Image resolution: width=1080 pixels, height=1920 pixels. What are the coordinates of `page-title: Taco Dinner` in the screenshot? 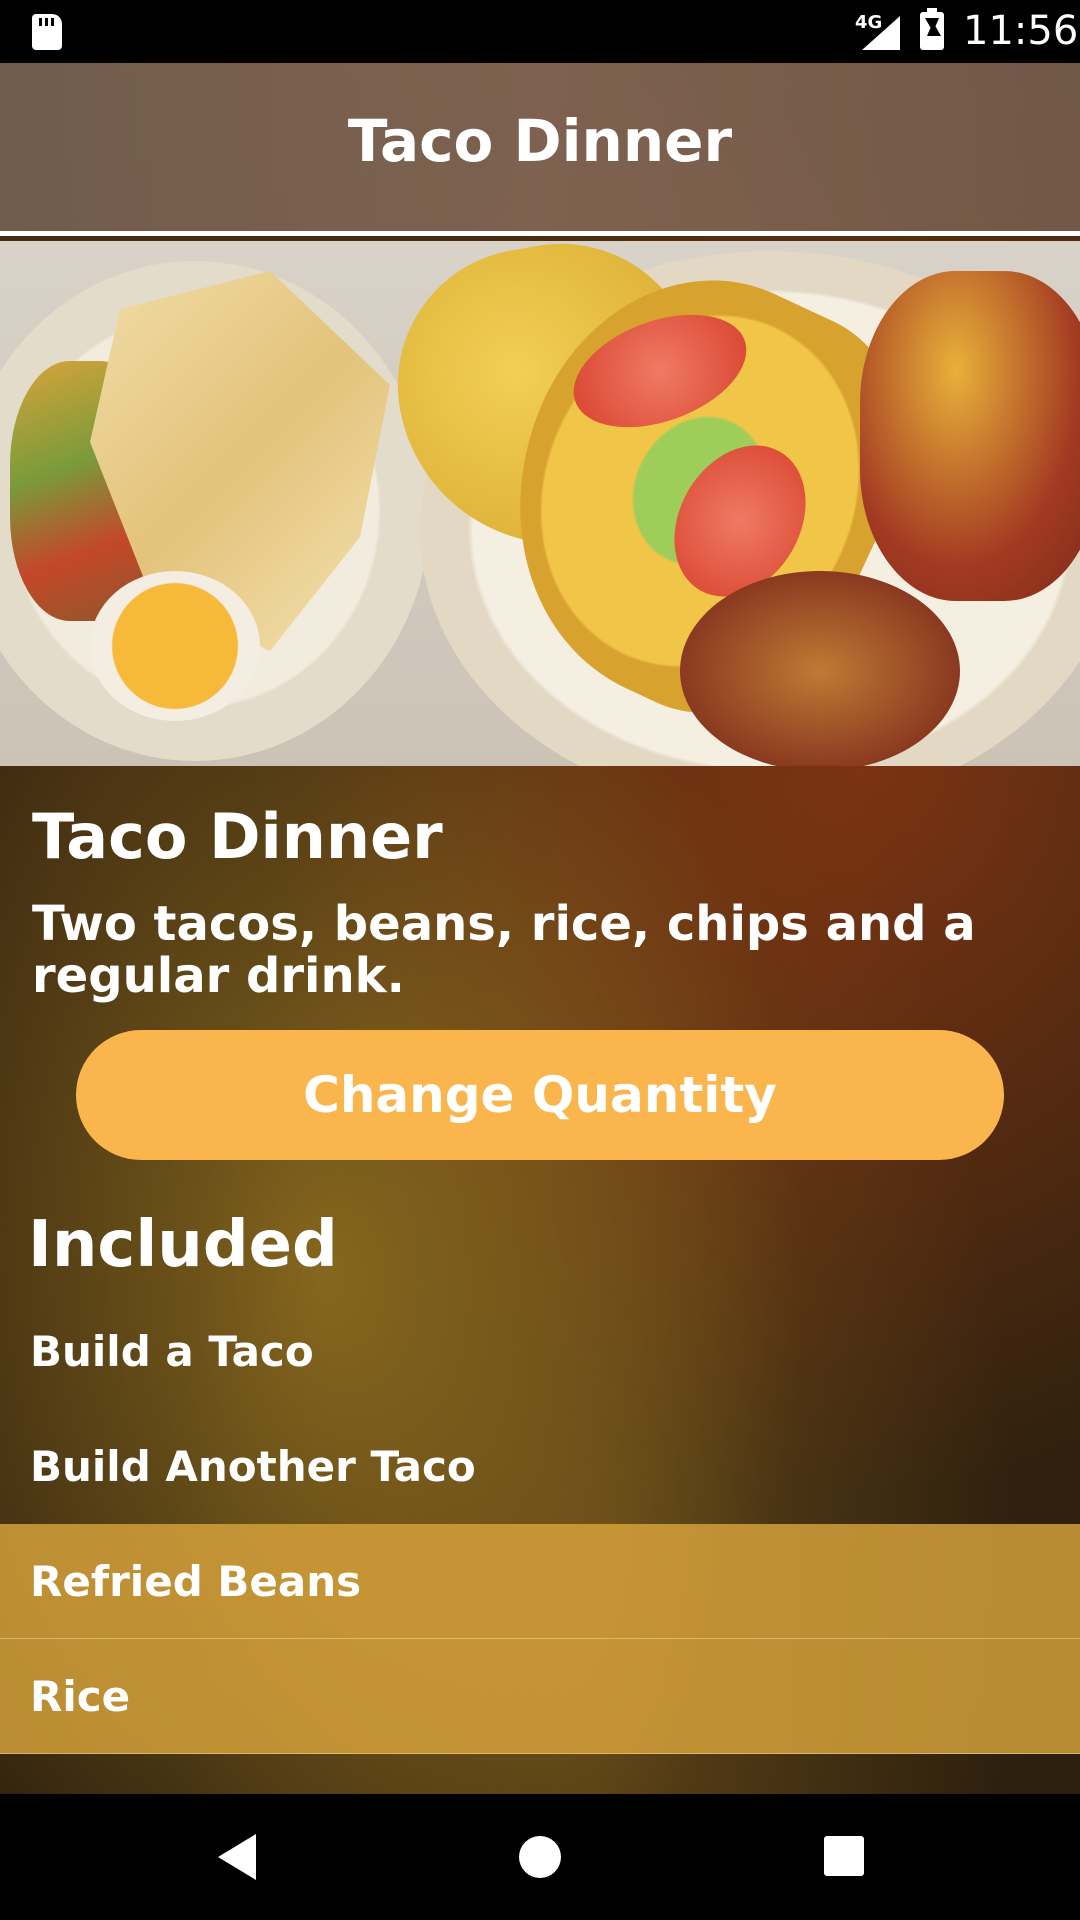 It's located at (540, 141).